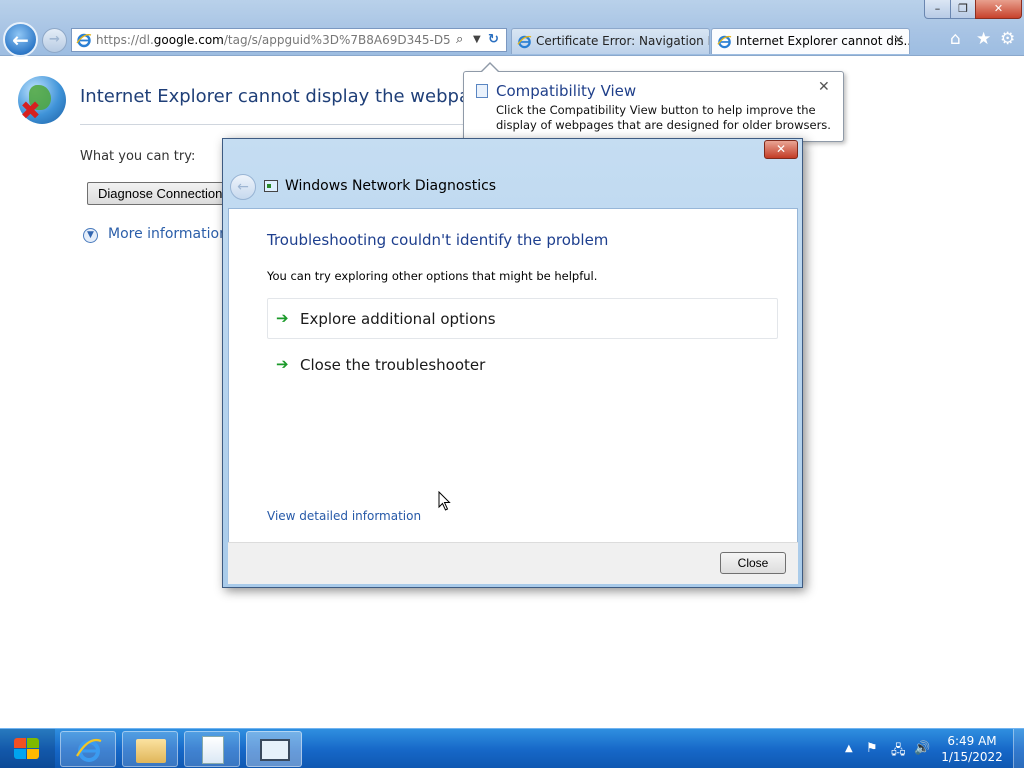  What do you see at coordinates (824, 87) in the screenshot?
I see `close-icon: ✕` at bounding box center [824, 87].